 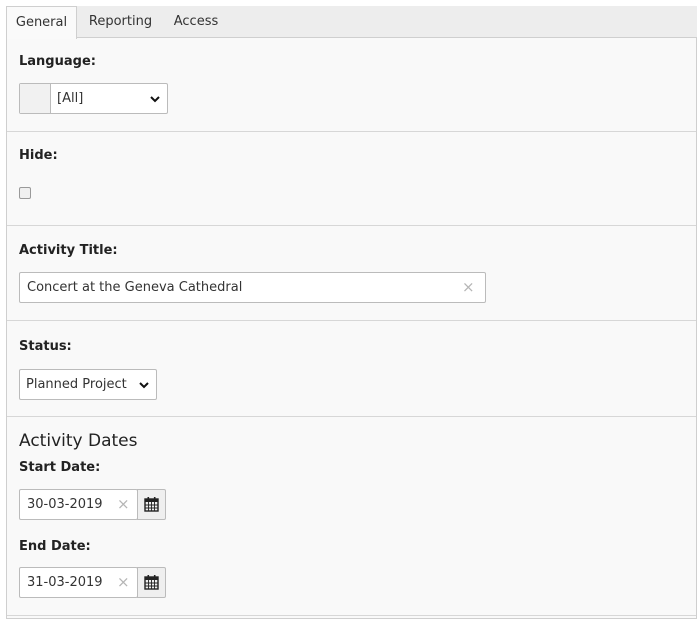 I want to click on language-select-value: [All], so click(x=70, y=98).